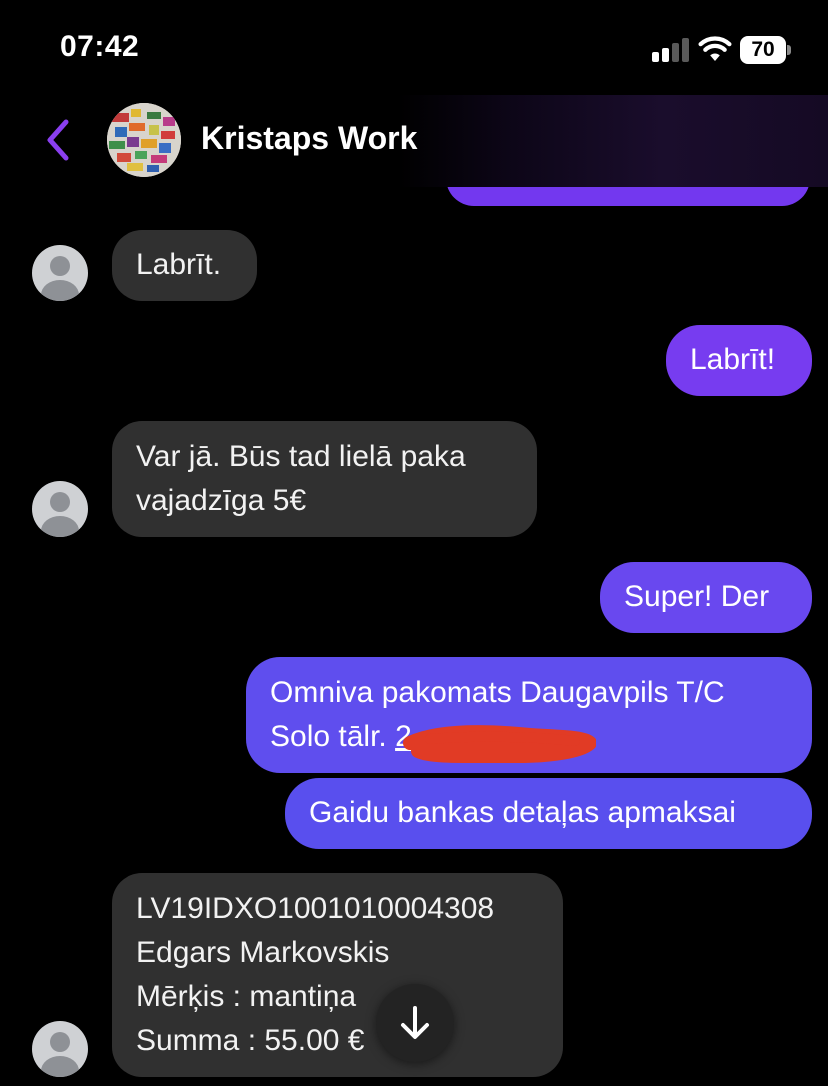 Image resolution: width=828 pixels, height=1086 pixels. Describe the element at coordinates (315, 908) in the screenshot. I see `message-text: LV19IDXO1001010004308` at that location.